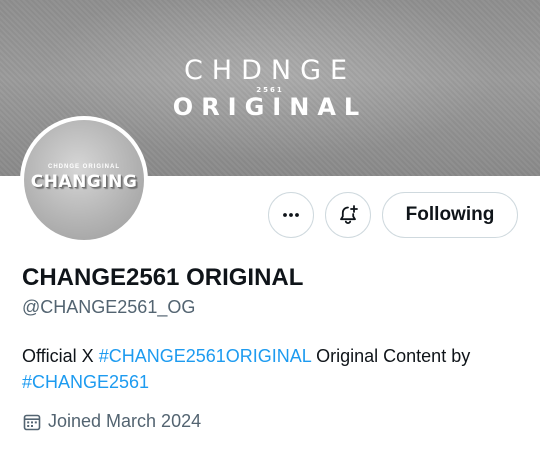 The image size is (540, 452). Describe the element at coordinates (60, 356) in the screenshot. I see `bio-text: Official X` at that location.